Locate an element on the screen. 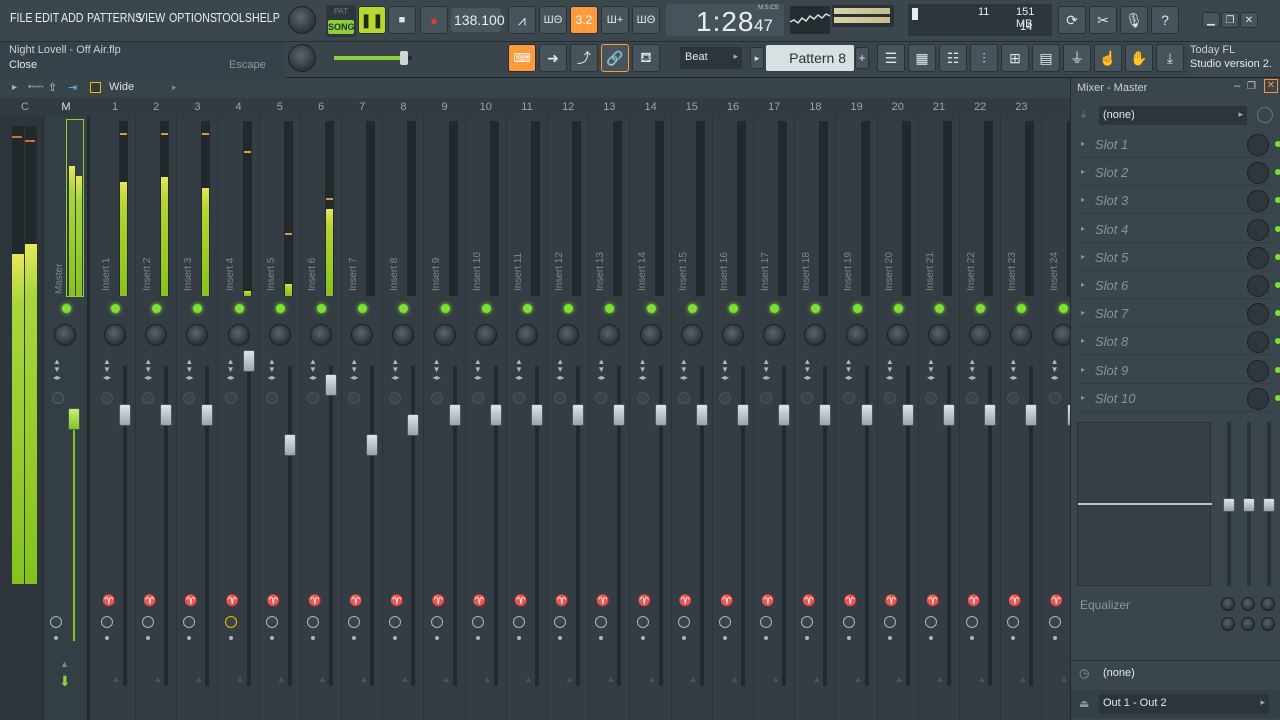  channel-rack-button: ☷ is located at coordinates (953, 58).